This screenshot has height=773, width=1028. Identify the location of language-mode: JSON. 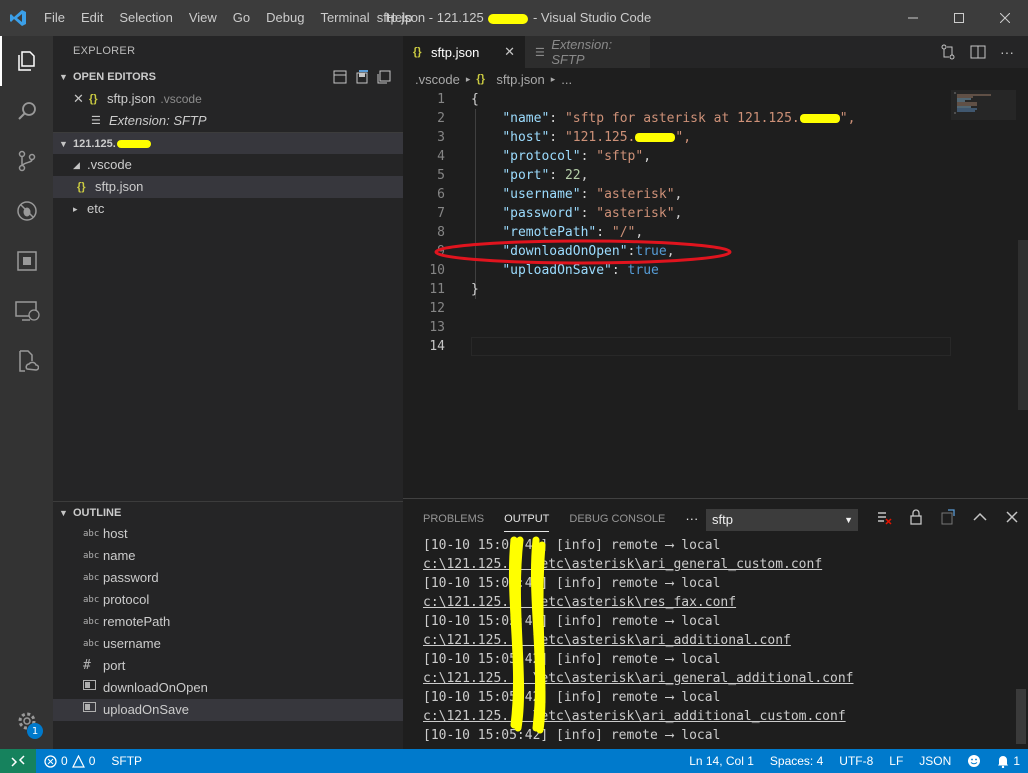
(935, 761).